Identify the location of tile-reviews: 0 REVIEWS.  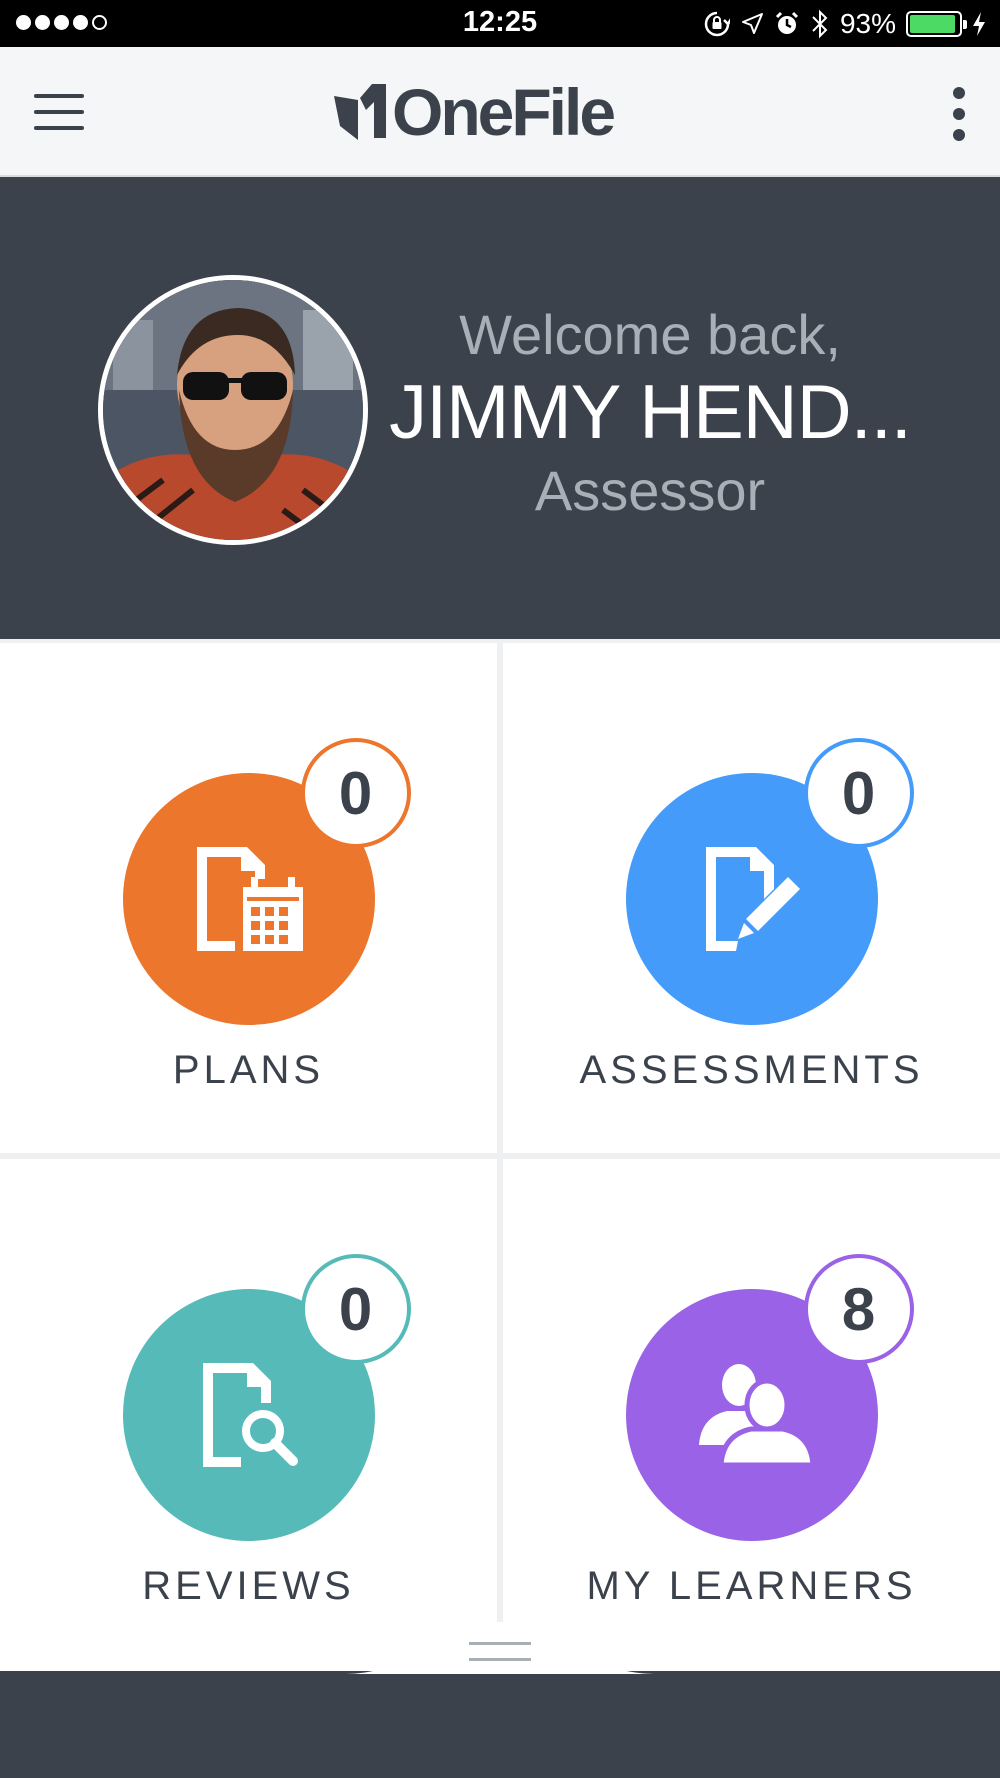
(248, 1415).